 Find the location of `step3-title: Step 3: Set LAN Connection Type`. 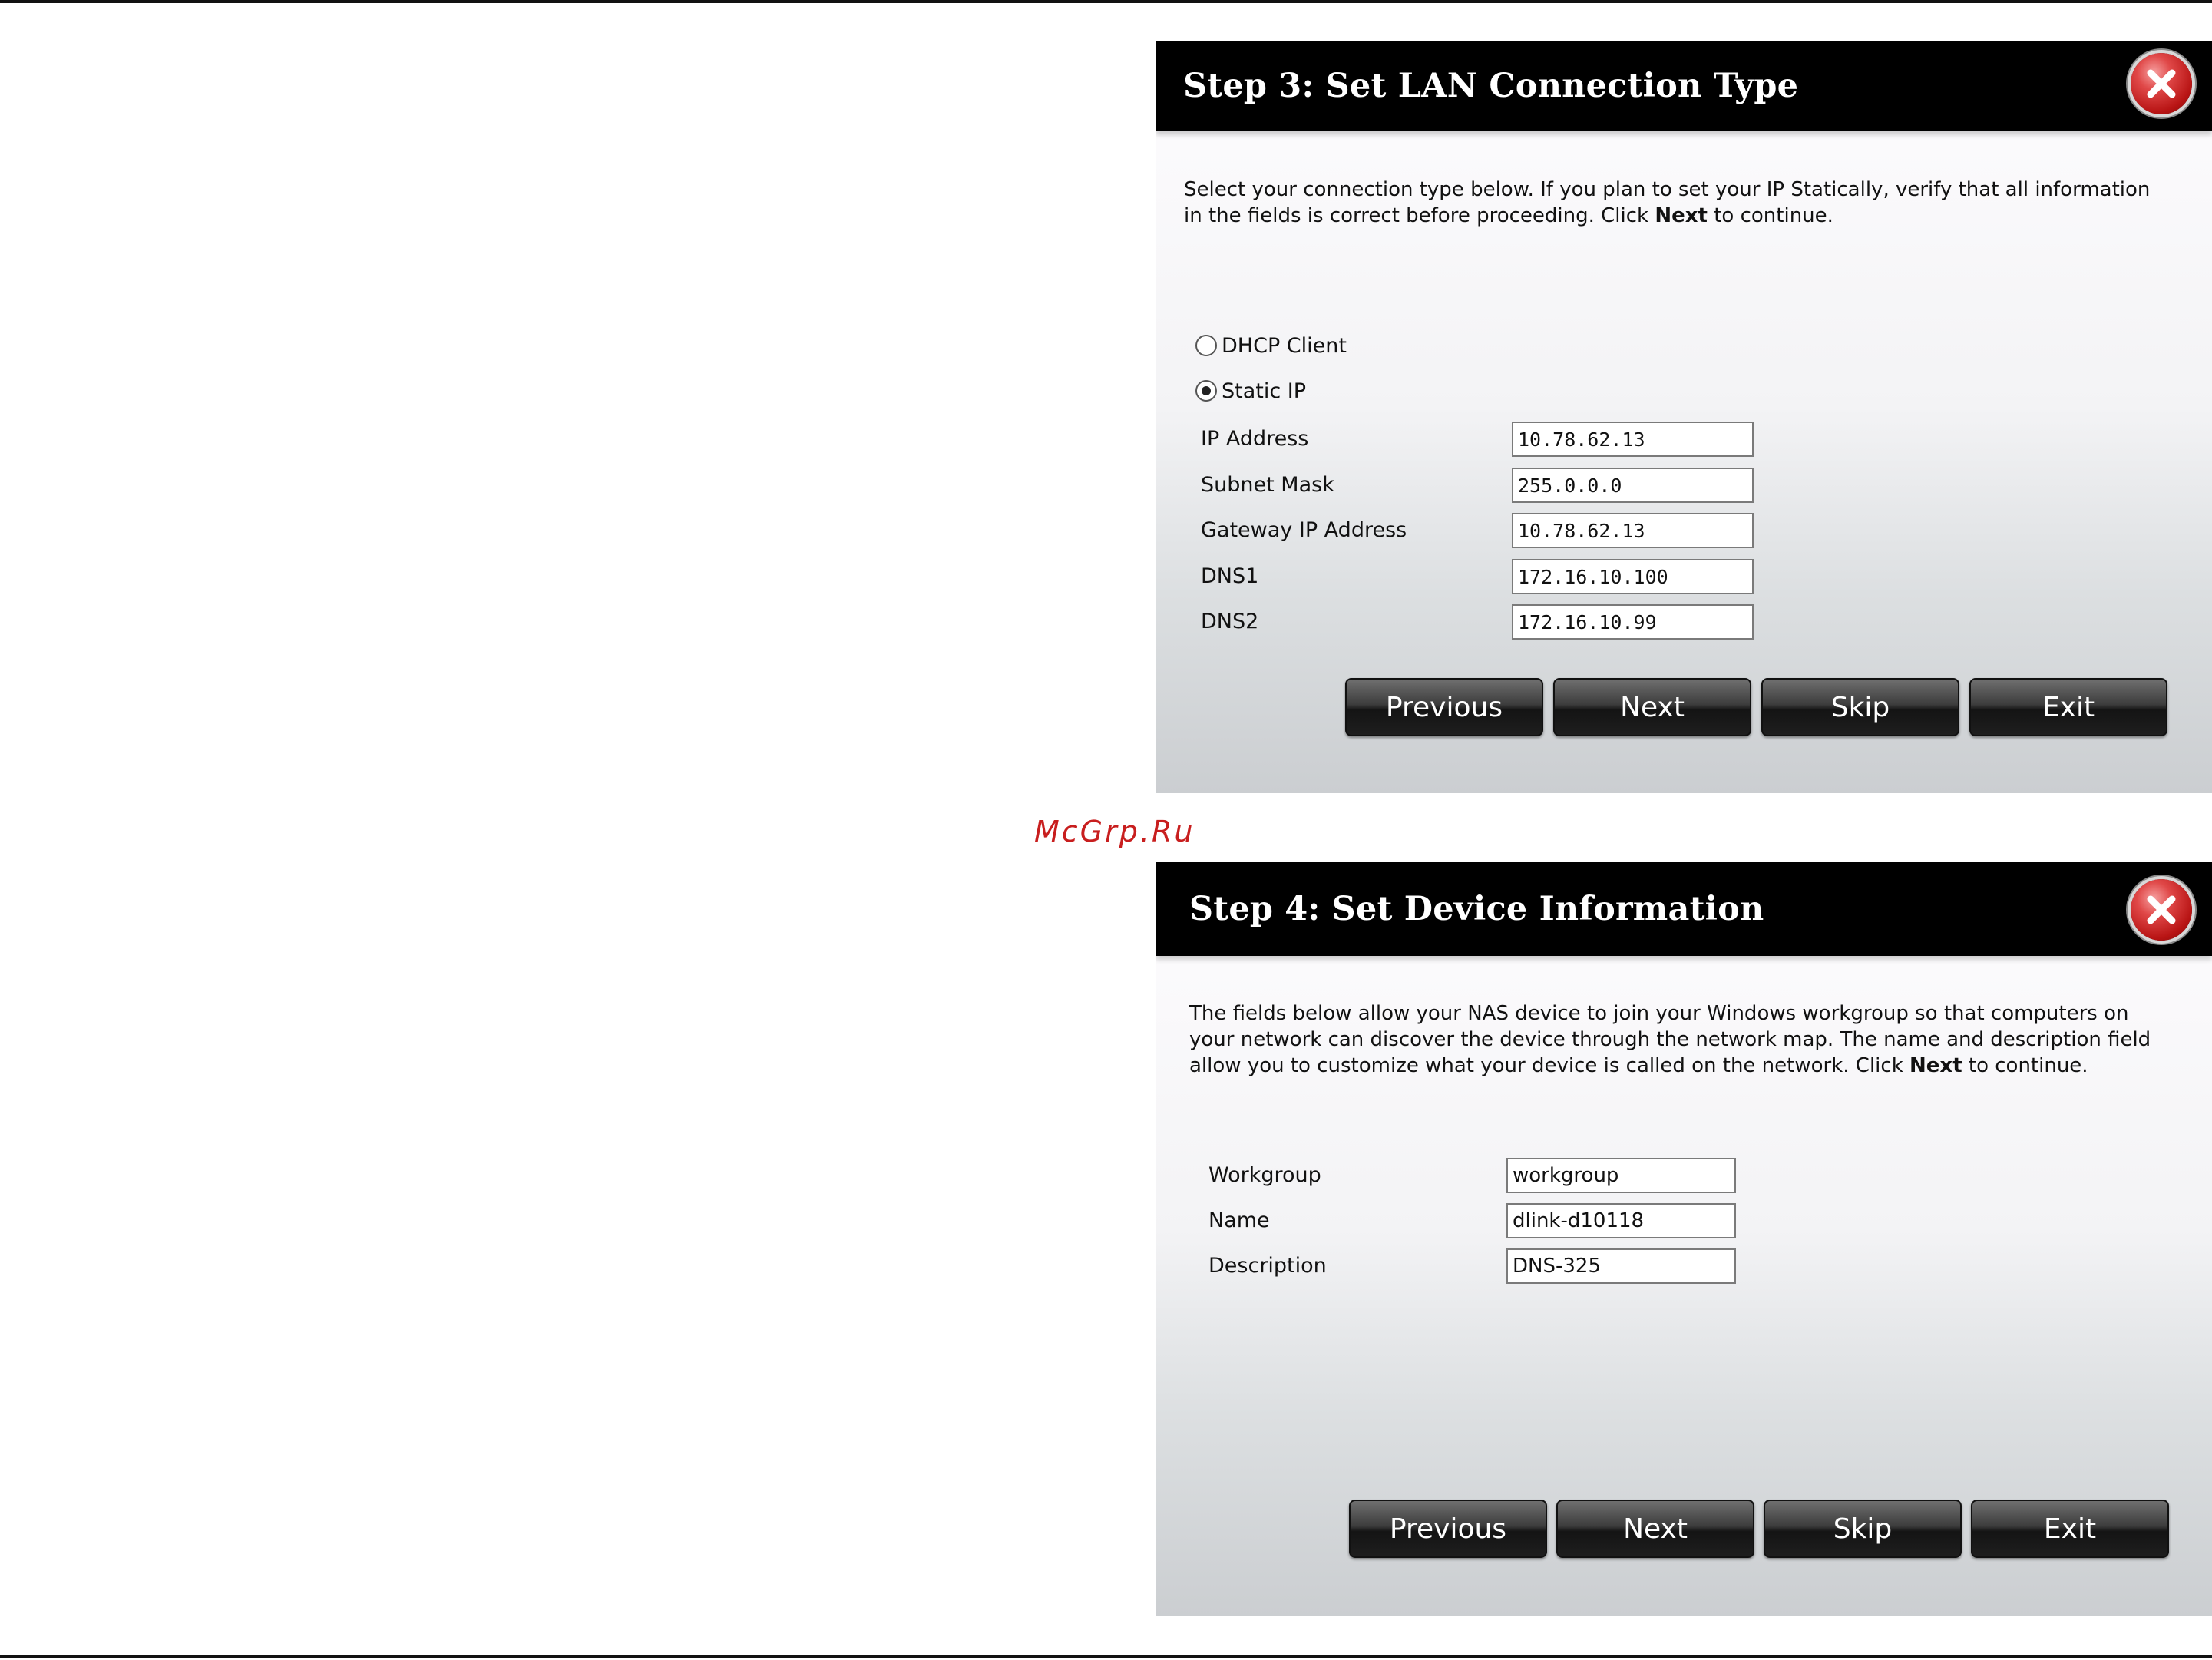

step3-title: Step 3: Set LAN Connection Type is located at coordinates (1491, 86).